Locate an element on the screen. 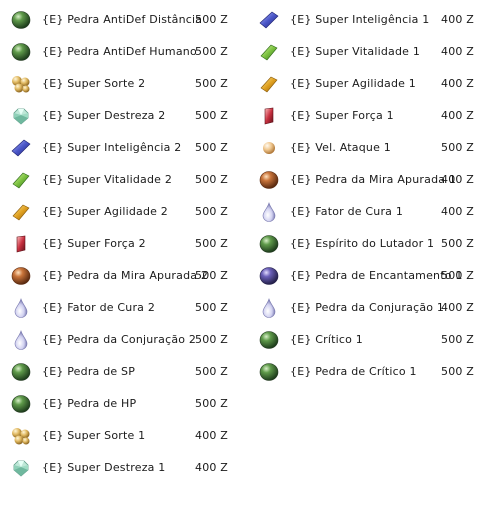 The height and width of the screenshot is (508, 479). item-row: {E} Super Inteligência 2 500 Z is located at coordinates (122, 148).